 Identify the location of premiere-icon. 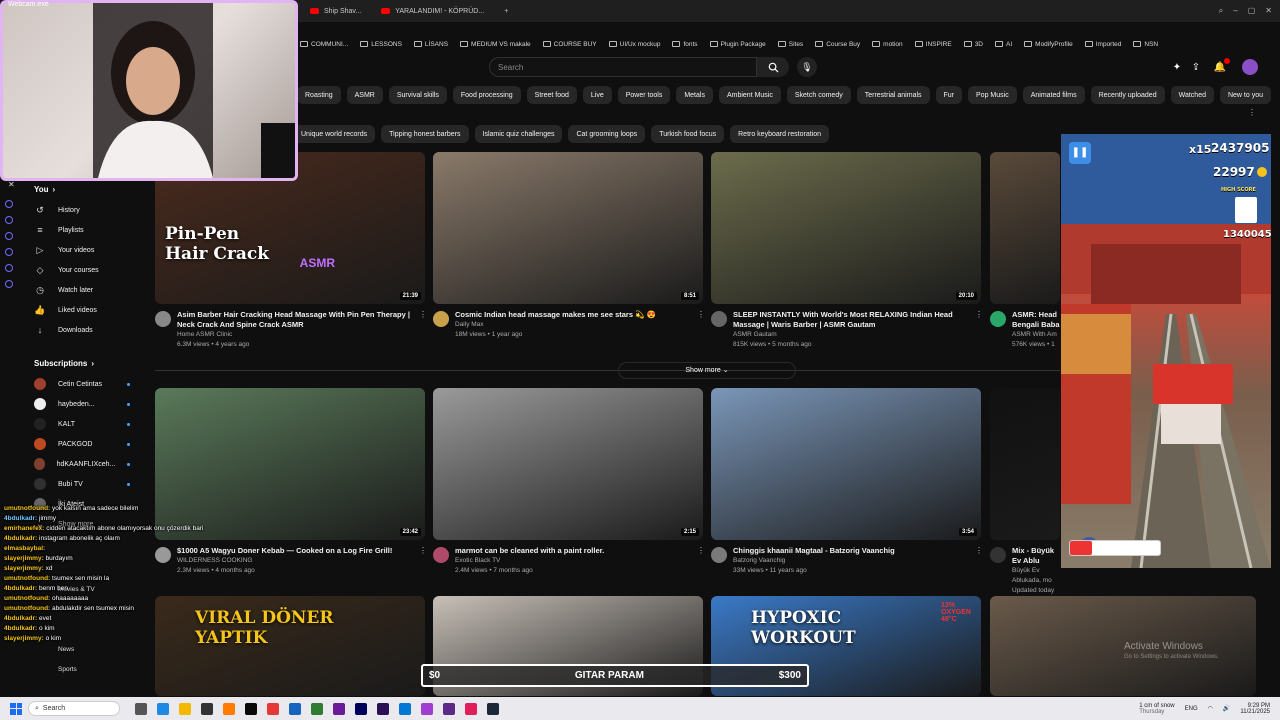
(383, 708).